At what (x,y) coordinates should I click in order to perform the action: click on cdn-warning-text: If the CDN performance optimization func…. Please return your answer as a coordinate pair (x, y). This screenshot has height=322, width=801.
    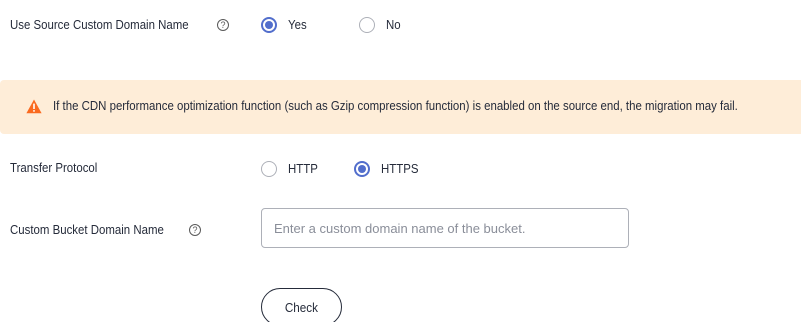
    Looking at the image, I should click on (395, 105).